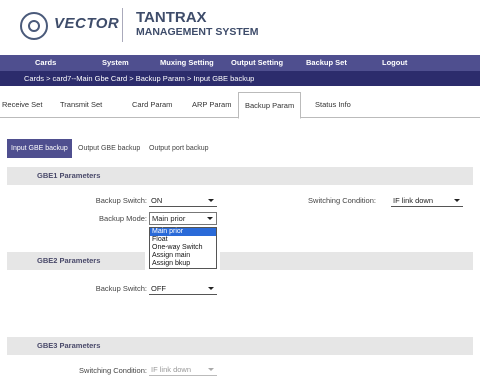 The image size is (480, 376). I want to click on gbe1-switching-condition-label: Switching Condition:, so click(342, 200).